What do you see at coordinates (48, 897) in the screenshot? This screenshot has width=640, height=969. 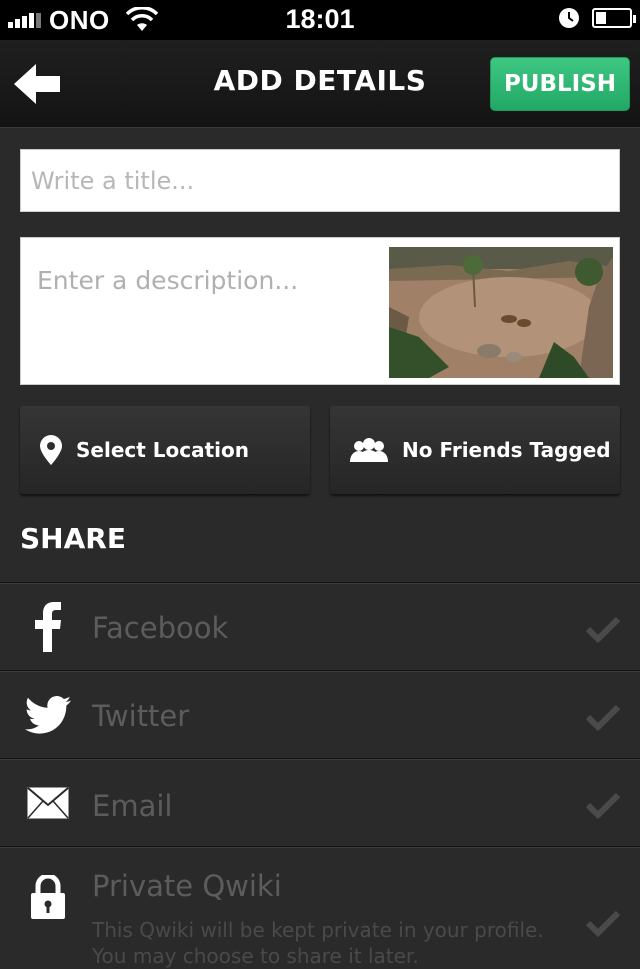 I see `lock-icon` at bounding box center [48, 897].